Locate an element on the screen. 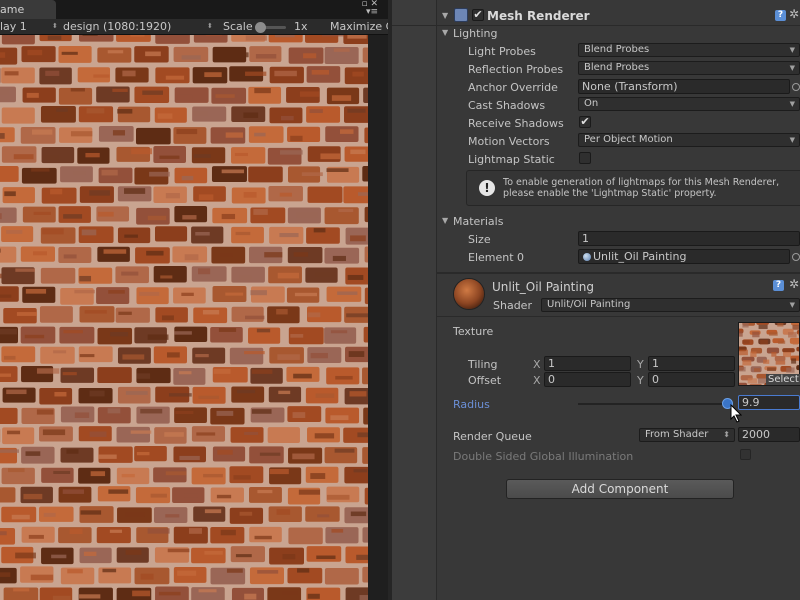 This screenshot has height=600, width=800. offset-y-label: Y is located at coordinates (640, 380).